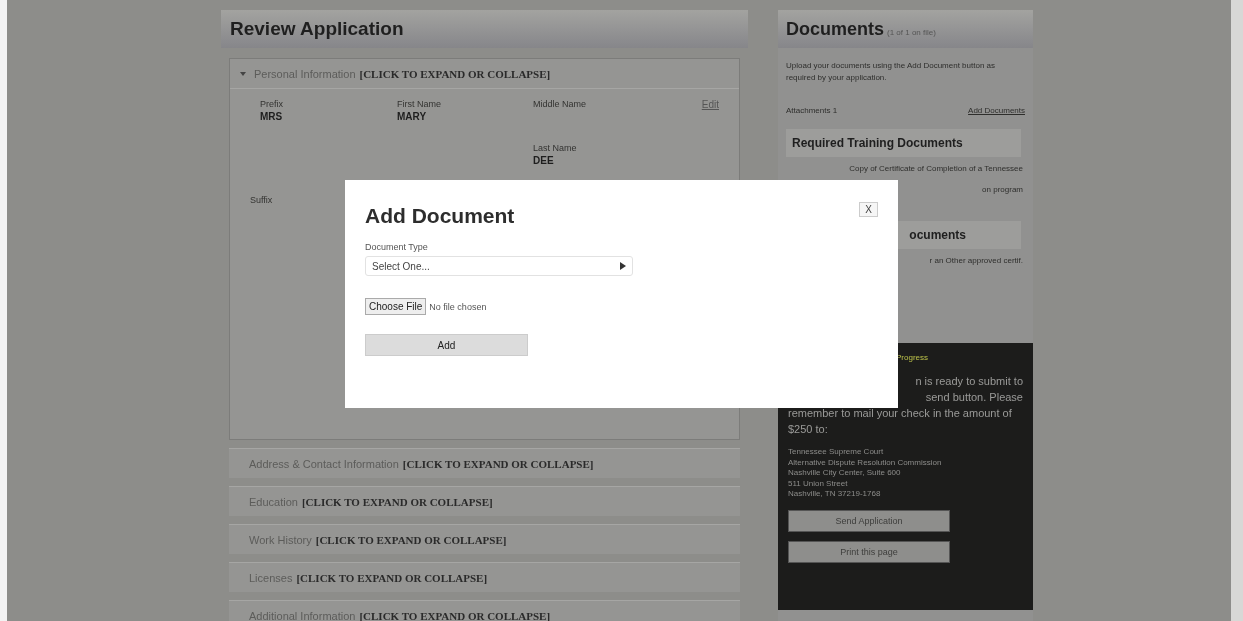  I want to click on panel-button: Send Application, so click(869, 520).